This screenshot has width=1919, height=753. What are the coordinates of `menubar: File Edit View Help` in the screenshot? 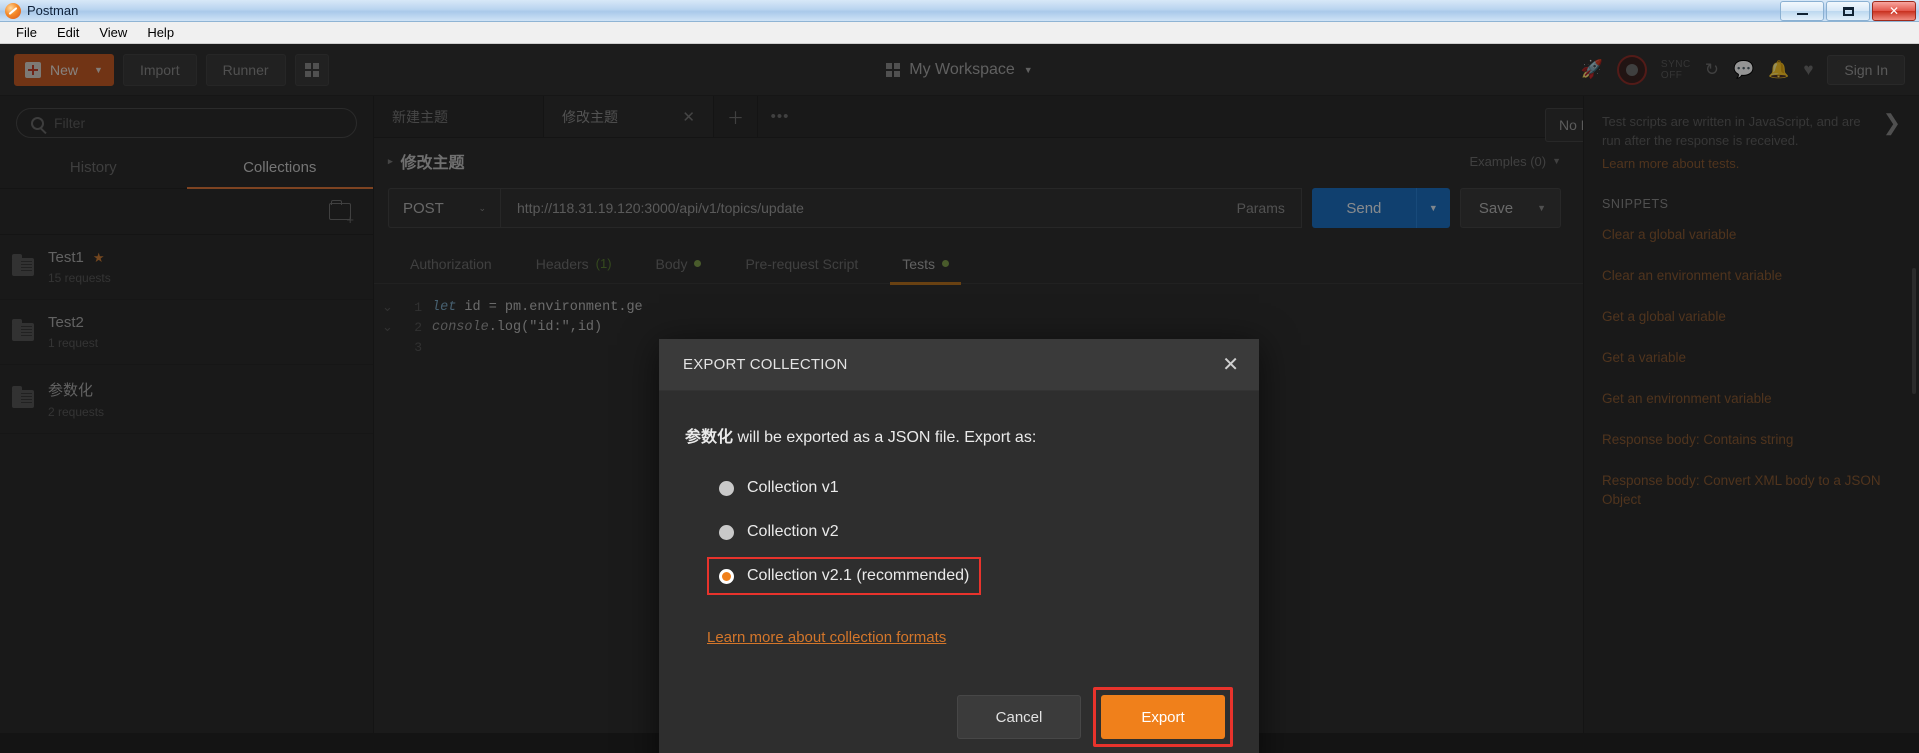 It's located at (959, 33).